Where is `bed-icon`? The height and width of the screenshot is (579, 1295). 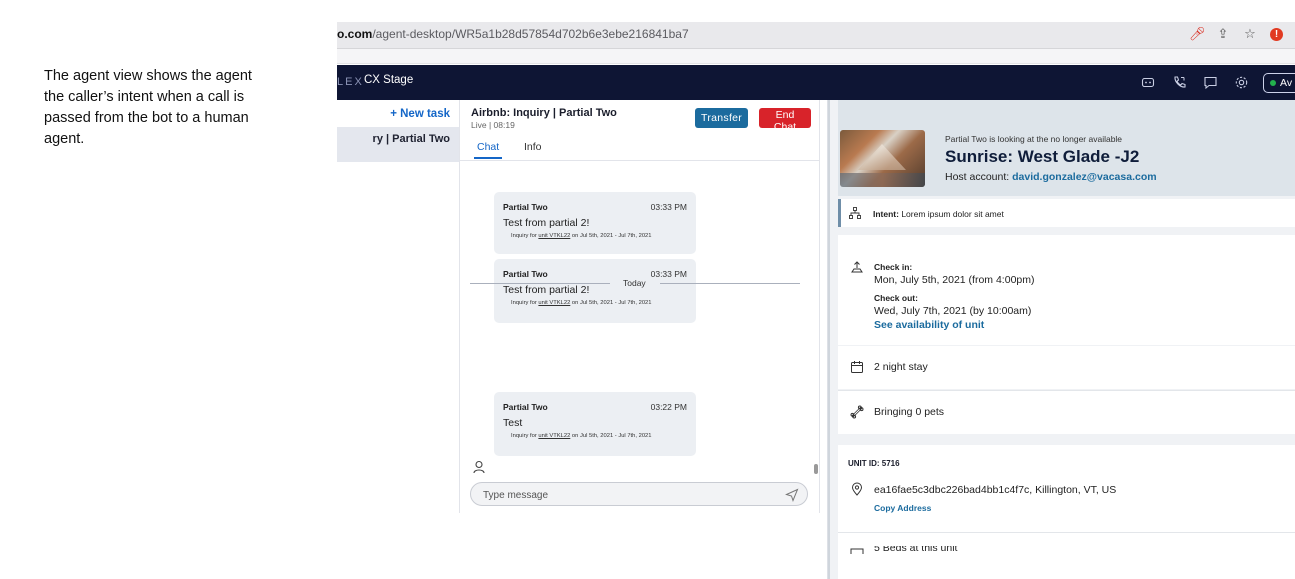 bed-icon is located at coordinates (857, 551).